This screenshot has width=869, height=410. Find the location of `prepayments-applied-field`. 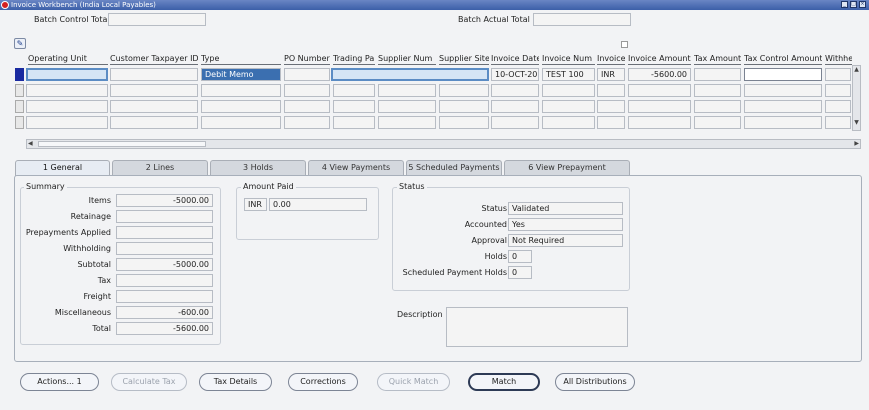

prepayments-applied-field is located at coordinates (164, 232).